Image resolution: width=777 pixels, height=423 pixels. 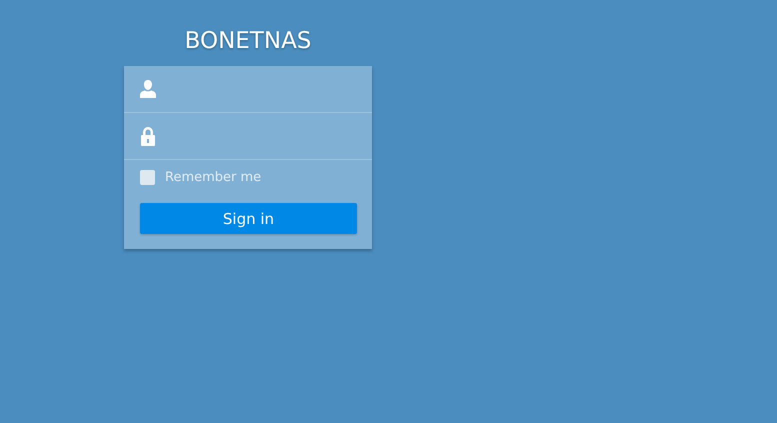 I want to click on remember-checkbox, so click(x=147, y=177).